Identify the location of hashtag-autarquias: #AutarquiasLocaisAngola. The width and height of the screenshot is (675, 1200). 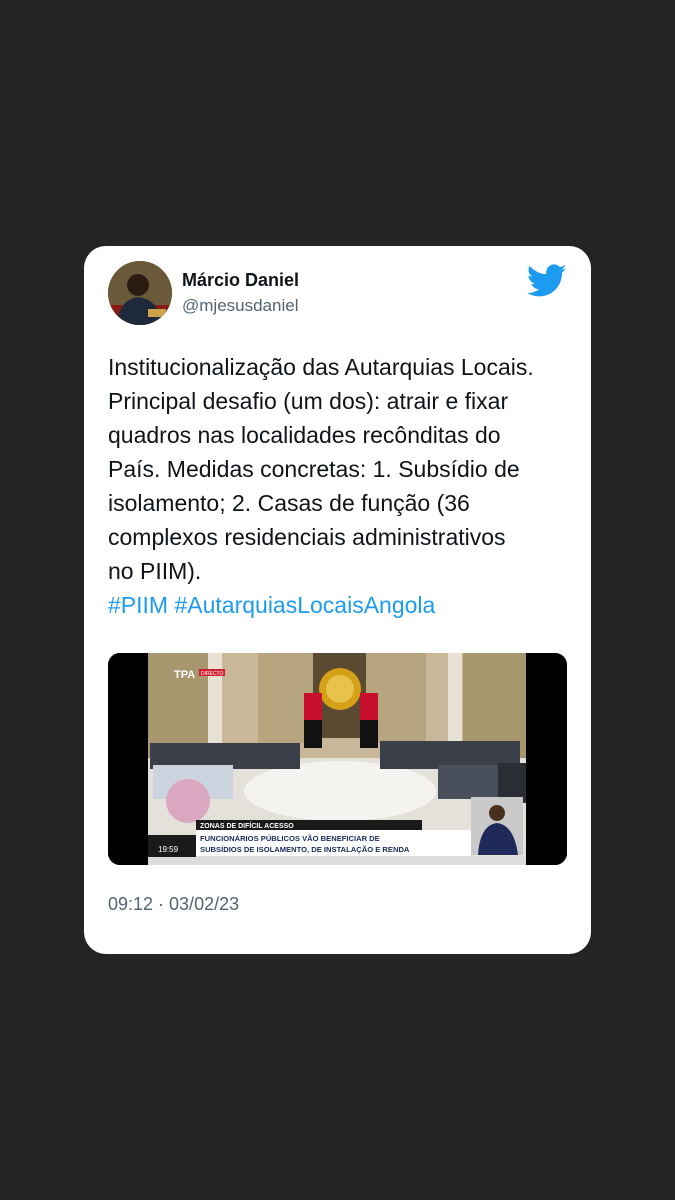
(304, 605).